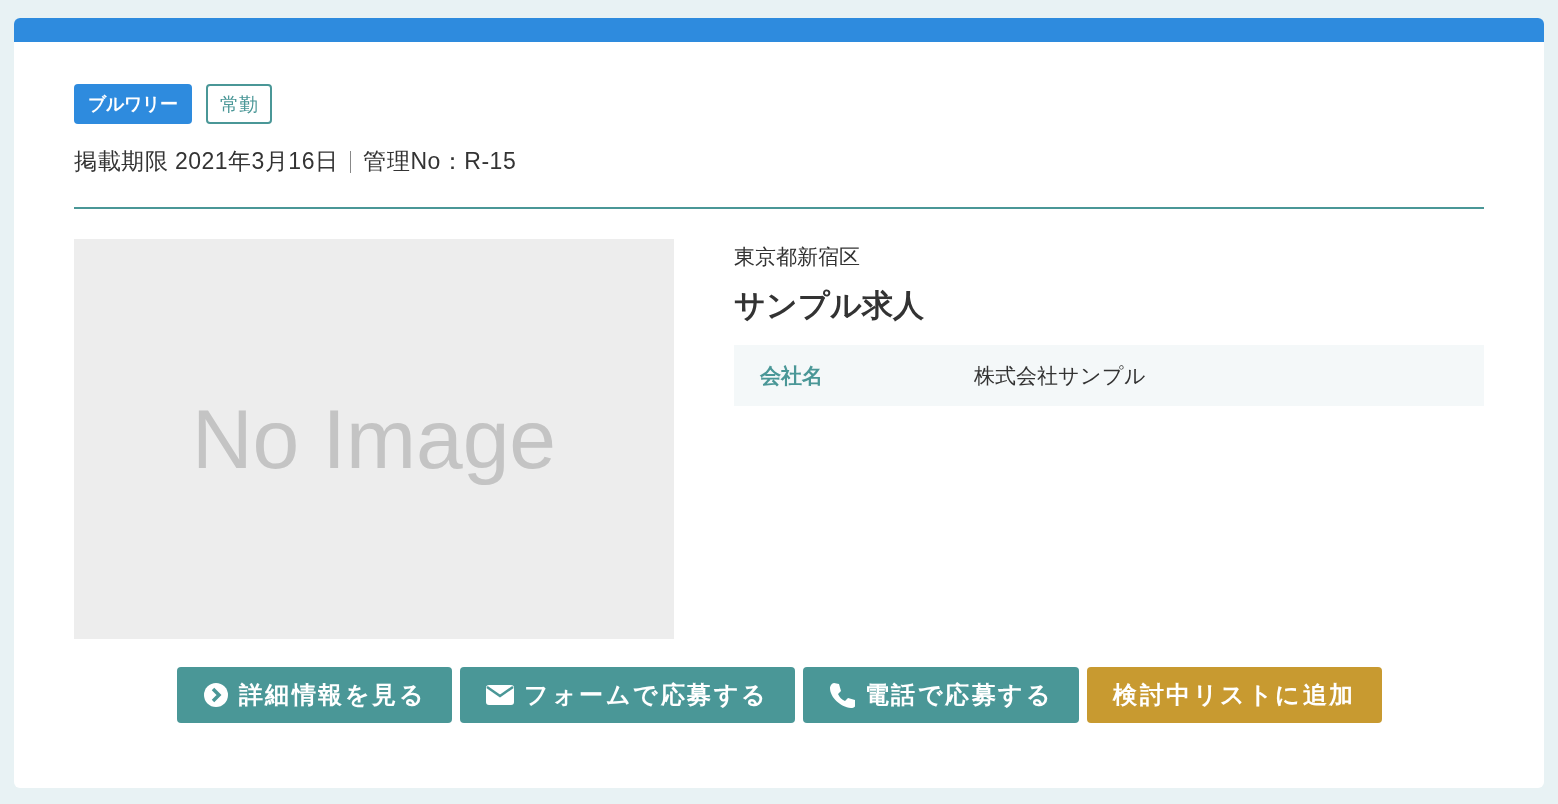 This screenshot has width=1558, height=804. What do you see at coordinates (797, 257) in the screenshot?
I see `location-text: 東京都新宿区` at bounding box center [797, 257].